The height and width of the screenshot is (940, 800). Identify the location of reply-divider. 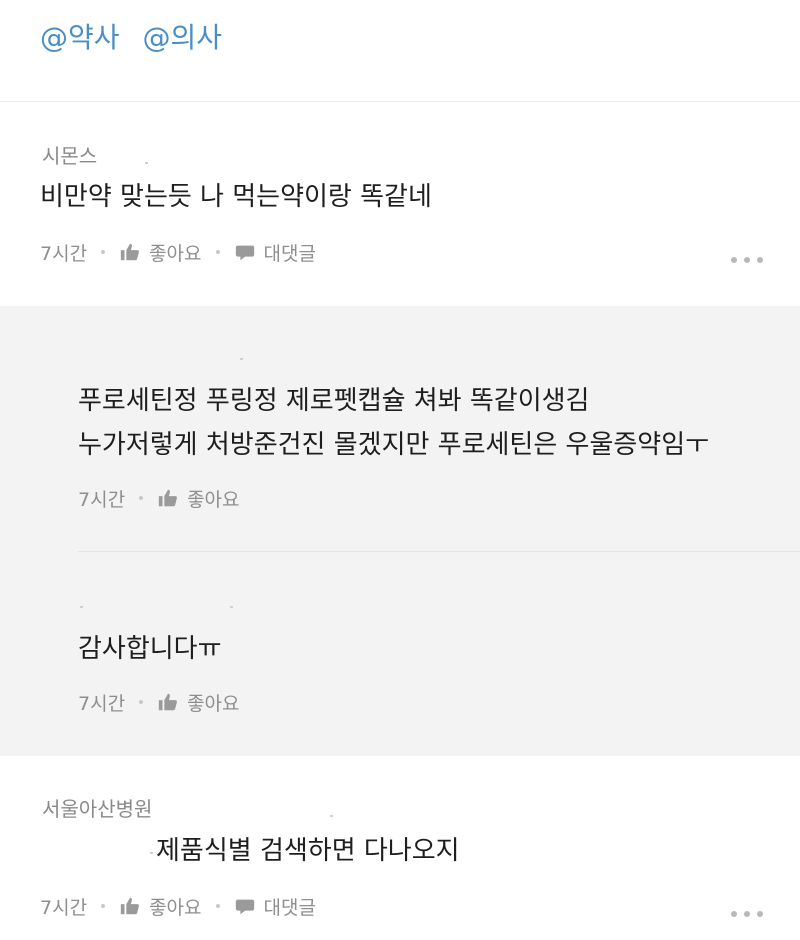
(439, 551).